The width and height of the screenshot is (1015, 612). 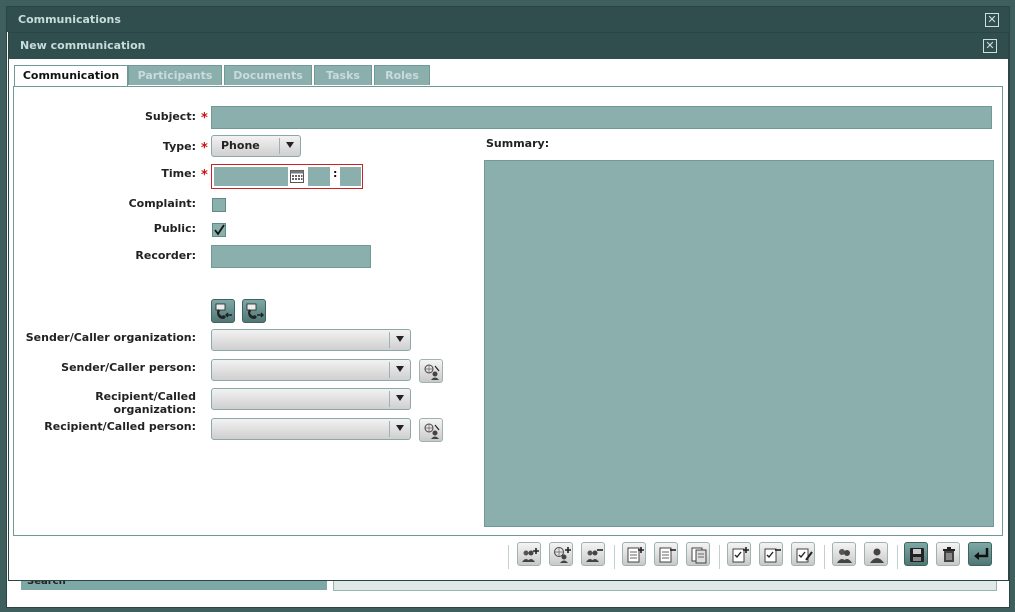 I want to click on trash-icon, so click(x=949, y=554).